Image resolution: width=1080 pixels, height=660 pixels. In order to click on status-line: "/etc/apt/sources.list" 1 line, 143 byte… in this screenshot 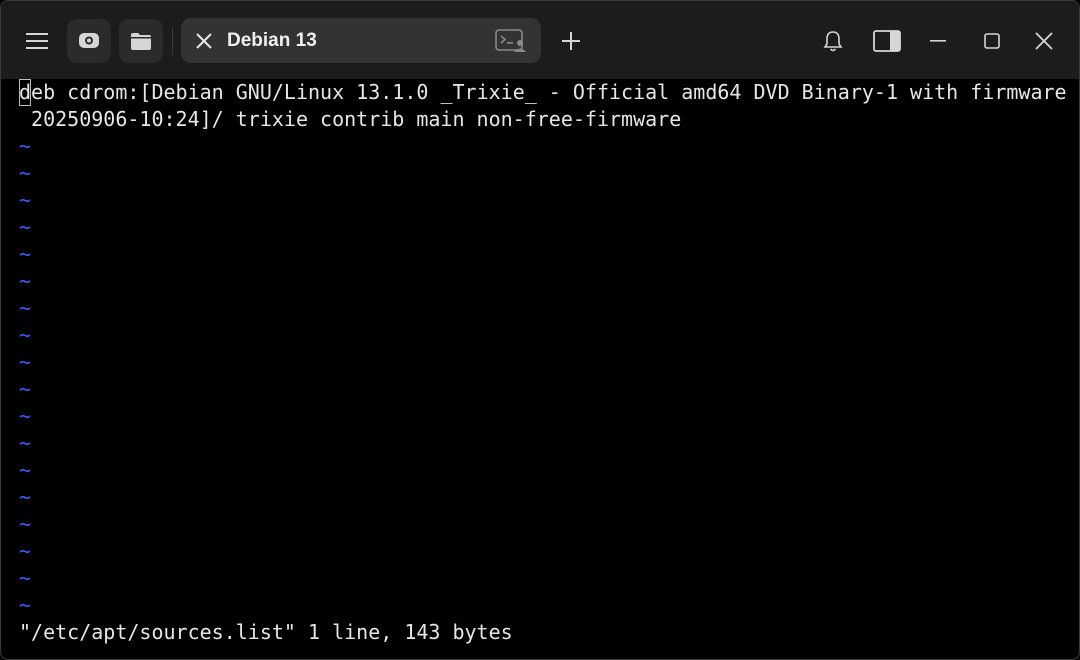, I will do `click(266, 632)`.